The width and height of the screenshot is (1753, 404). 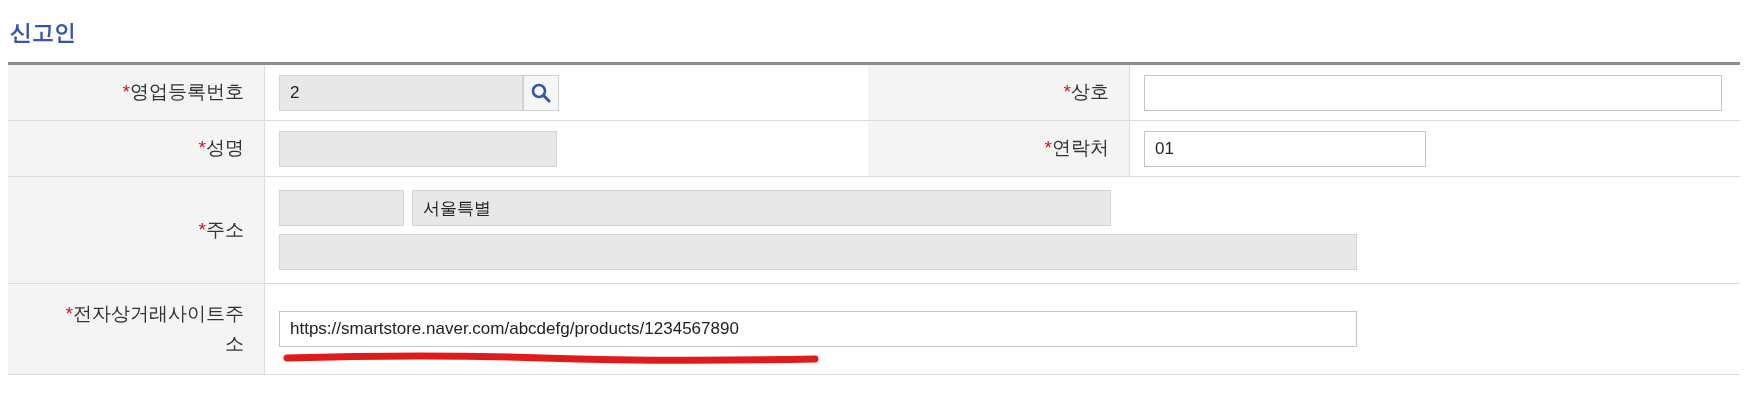 What do you see at coordinates (1433, 92) in the screenshot?
I see `input-field` at bounding box center [1433, 92].